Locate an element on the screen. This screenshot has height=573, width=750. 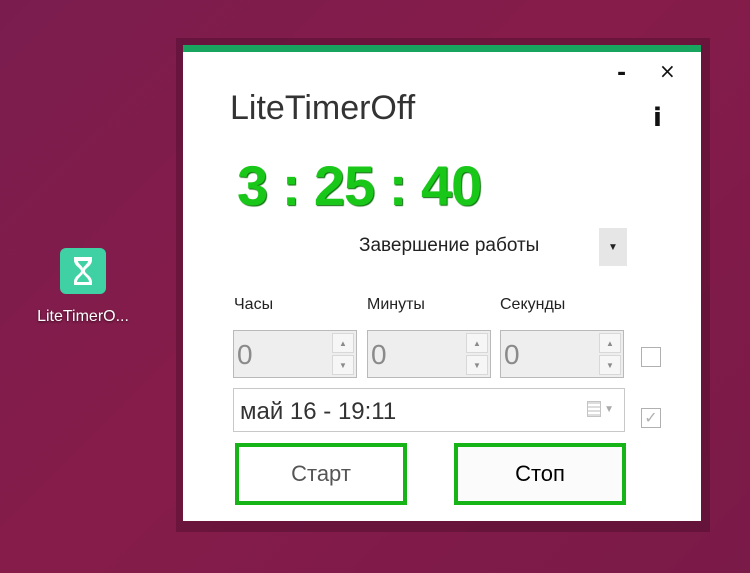
hours-stepper: 0 ▲ ▼ is located at coordinates (295, 354).